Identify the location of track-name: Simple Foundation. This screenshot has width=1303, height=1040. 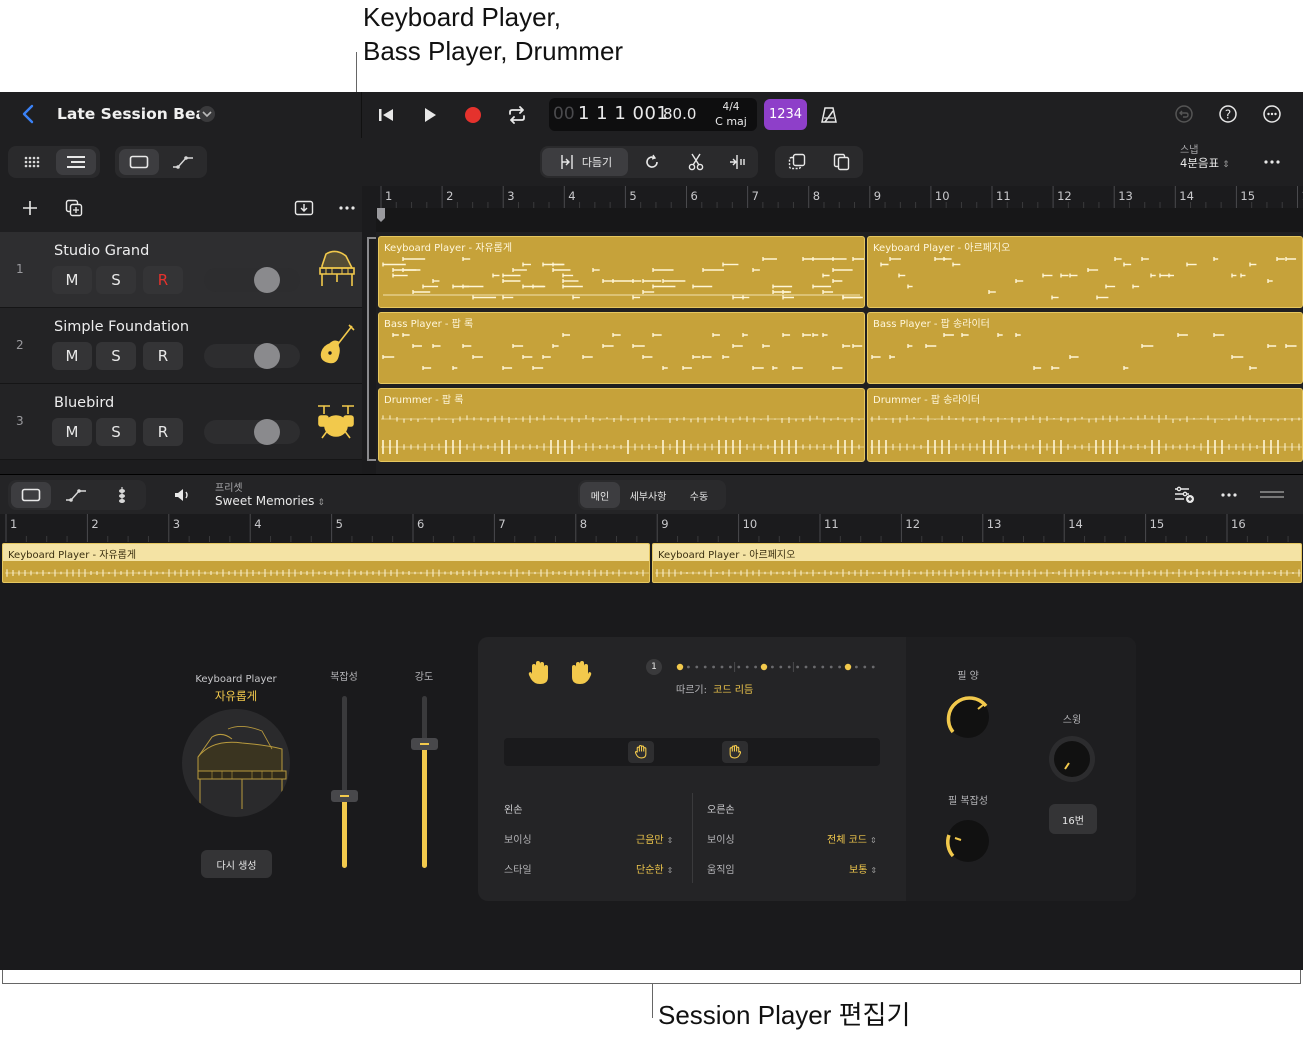
(121, 327).